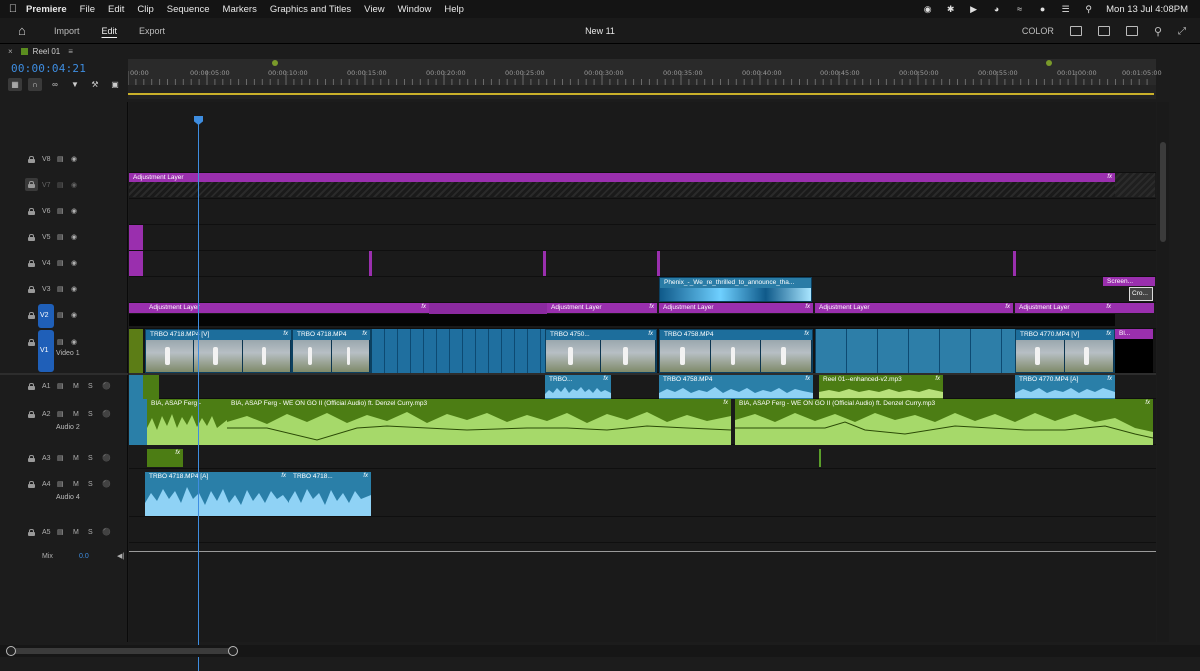 This screenshot has height=671, width=1200. I want to click on track-v7: Adjustment Layer fx, so click(642, 186).